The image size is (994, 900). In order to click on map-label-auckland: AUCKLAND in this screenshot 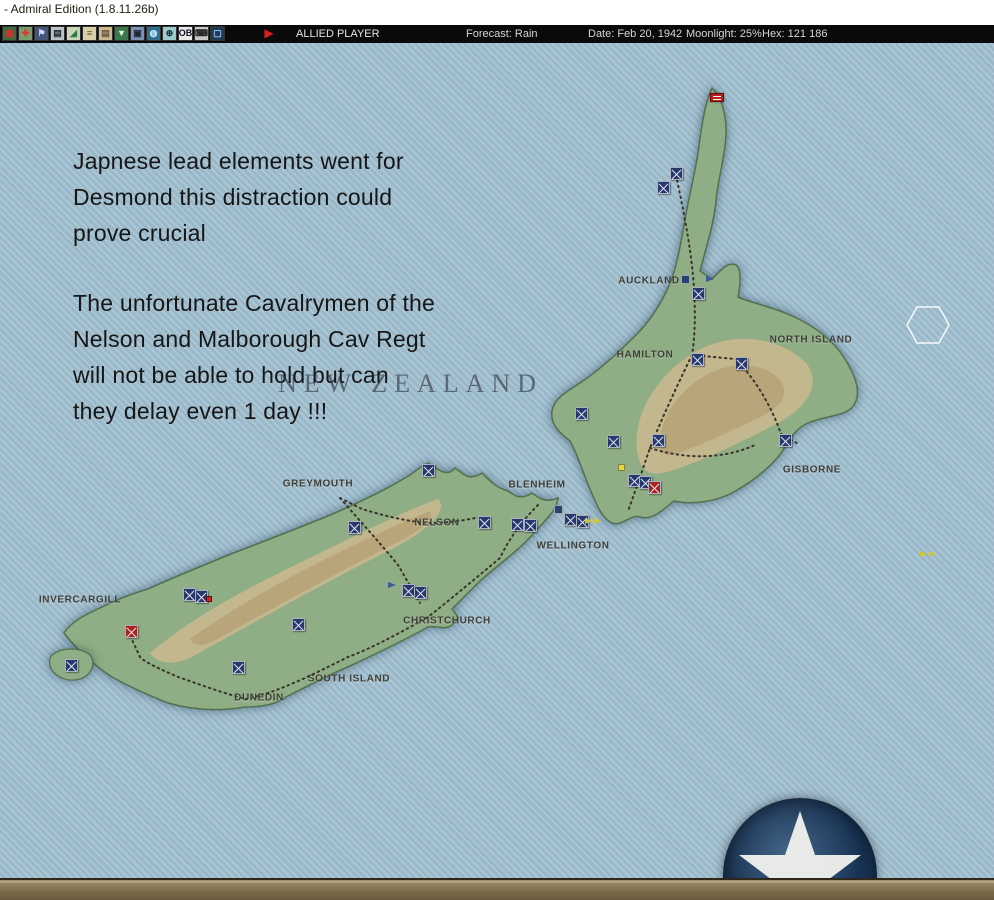, I will do `click(649, 281)`.